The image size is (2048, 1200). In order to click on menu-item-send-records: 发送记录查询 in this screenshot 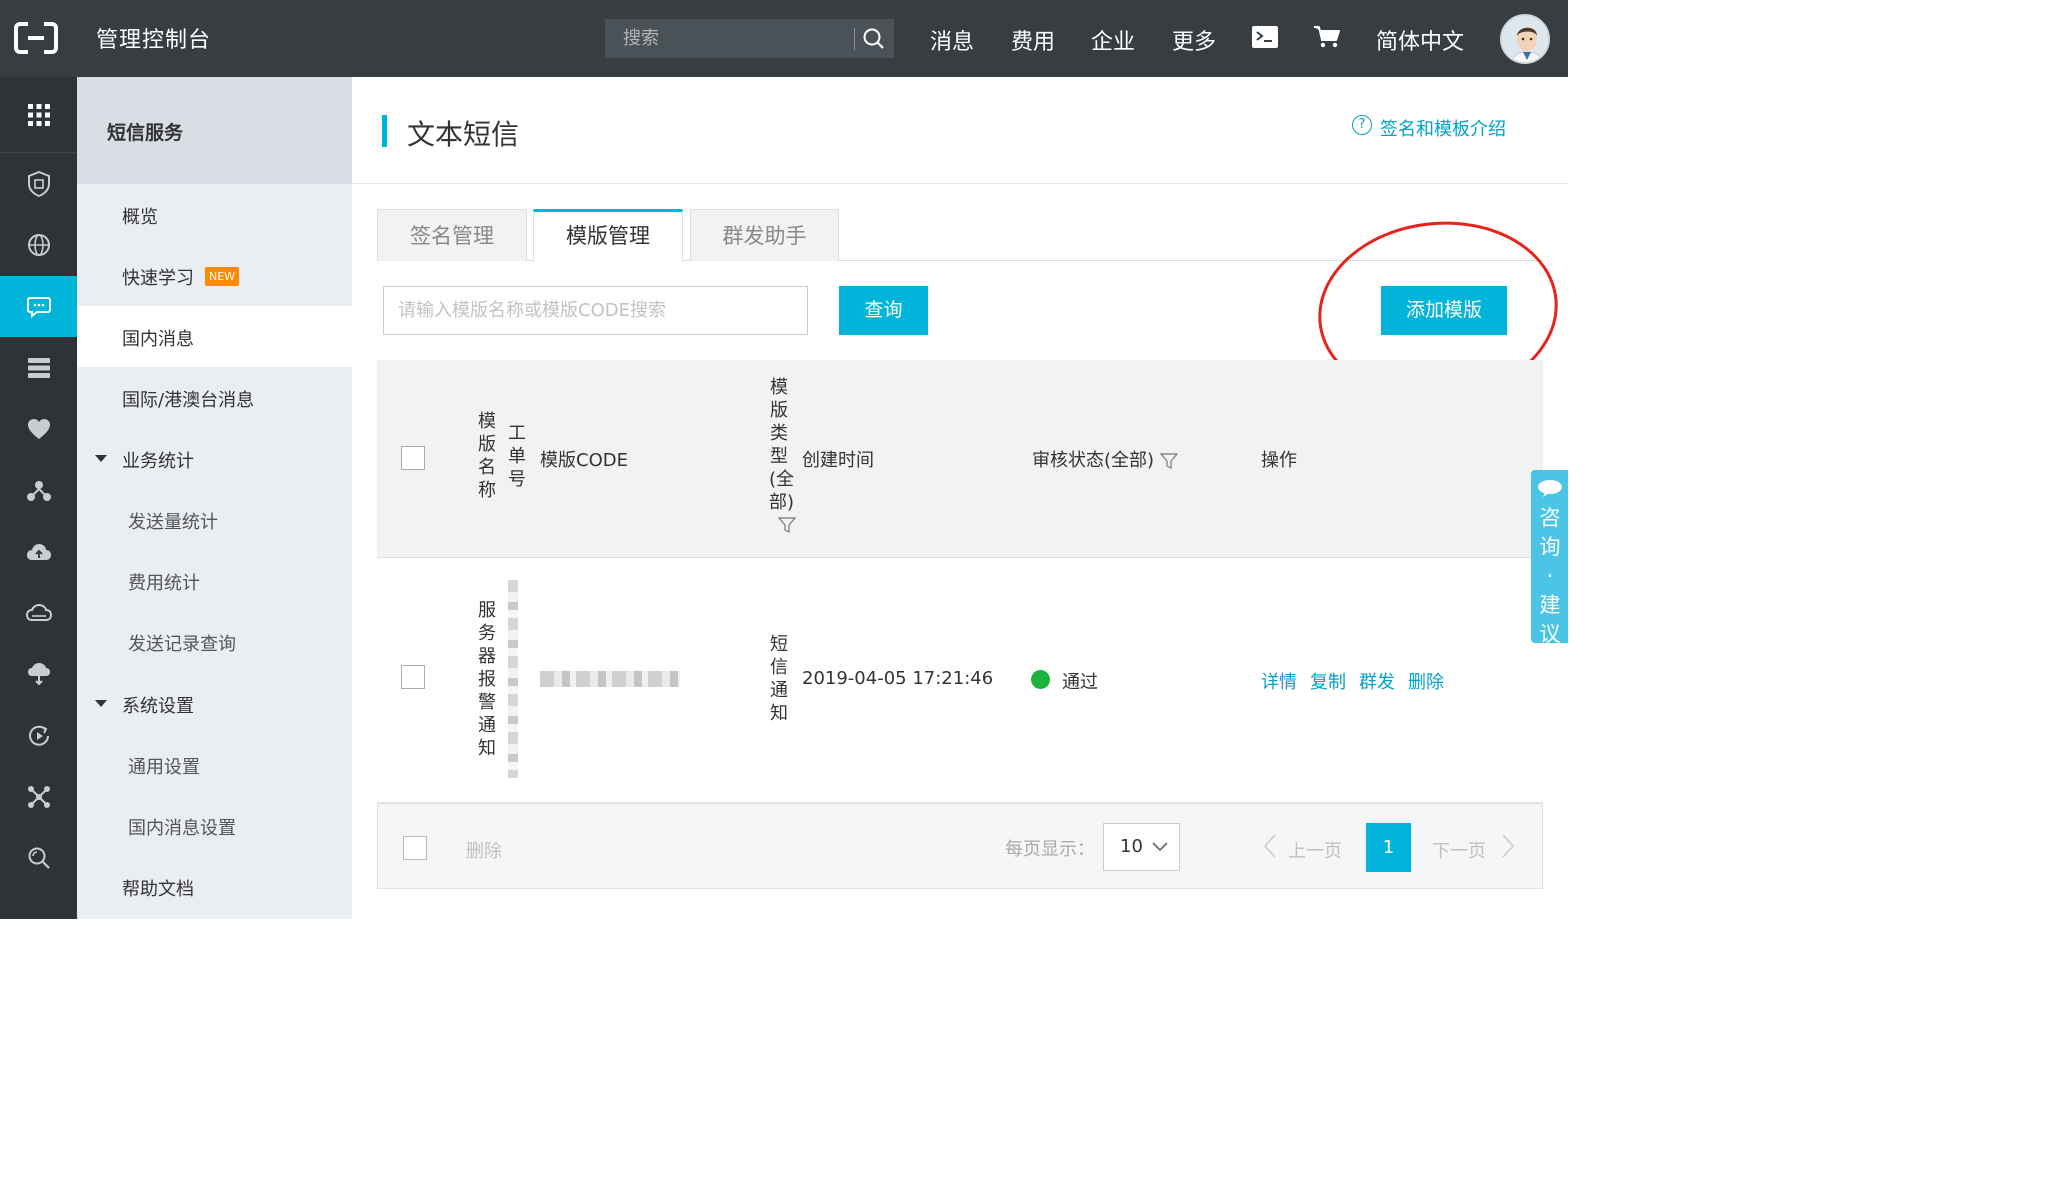, I will do `click(214, 641)`.